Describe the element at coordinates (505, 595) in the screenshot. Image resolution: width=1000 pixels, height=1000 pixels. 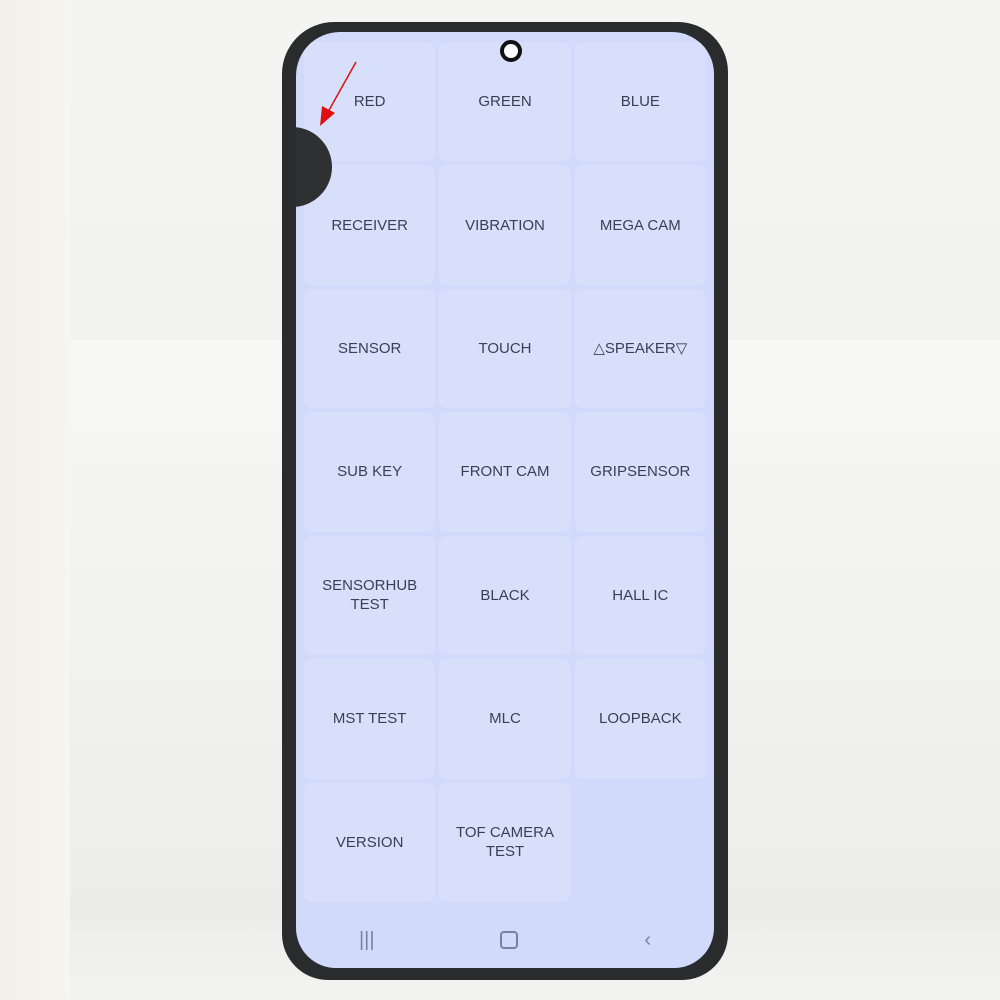
I see `test-tile-black: BLACK` at that location.